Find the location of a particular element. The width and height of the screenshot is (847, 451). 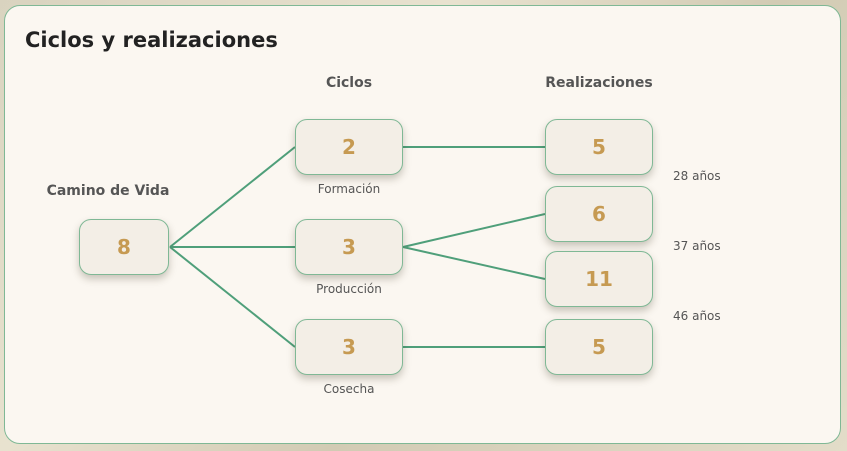

realization-node-3: 11 is located at coordinates (599, 279).